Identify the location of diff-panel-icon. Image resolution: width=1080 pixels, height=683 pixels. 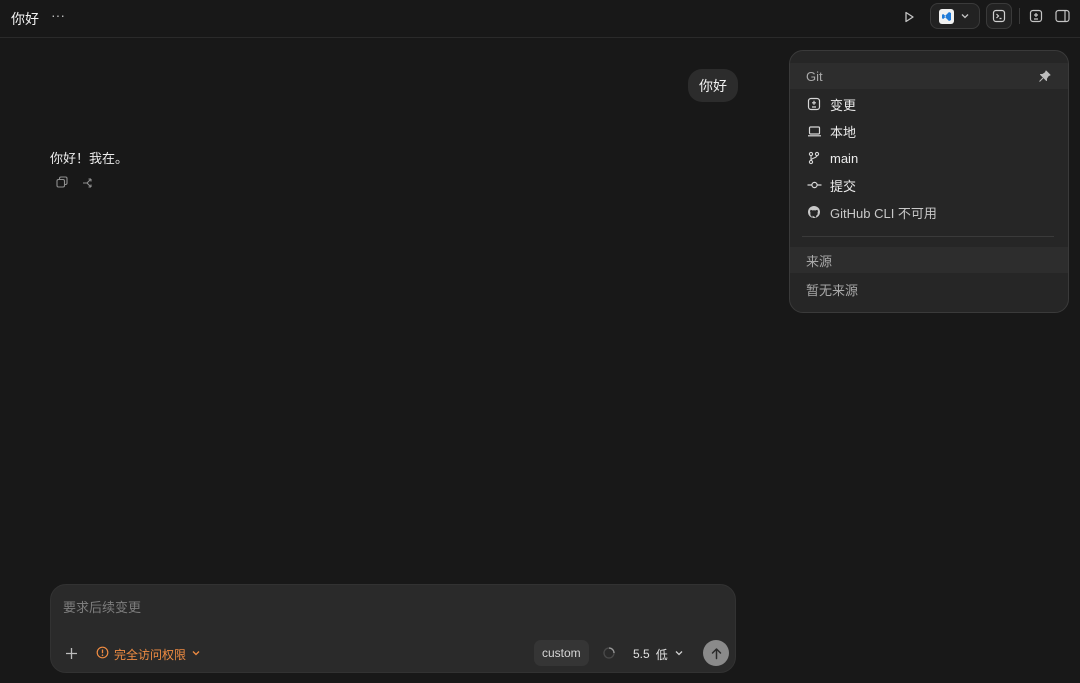
(1036, 16).